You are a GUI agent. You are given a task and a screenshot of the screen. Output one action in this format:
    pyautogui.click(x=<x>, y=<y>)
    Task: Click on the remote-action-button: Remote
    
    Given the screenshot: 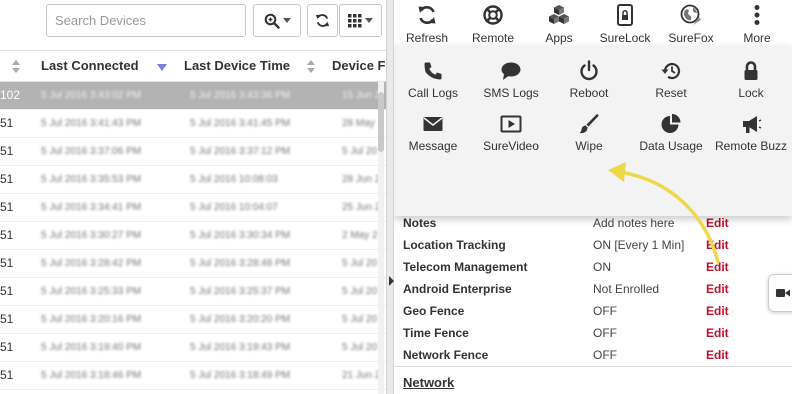 What is the action you would take?
    pyautogui.click(x=493, y=25)
    